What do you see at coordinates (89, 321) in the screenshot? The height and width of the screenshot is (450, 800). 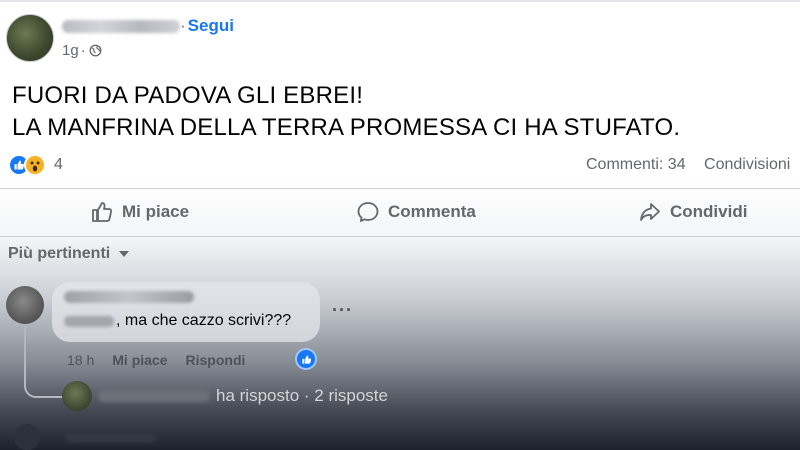 I see `mention-blurred` at bounding box center [89, 321].